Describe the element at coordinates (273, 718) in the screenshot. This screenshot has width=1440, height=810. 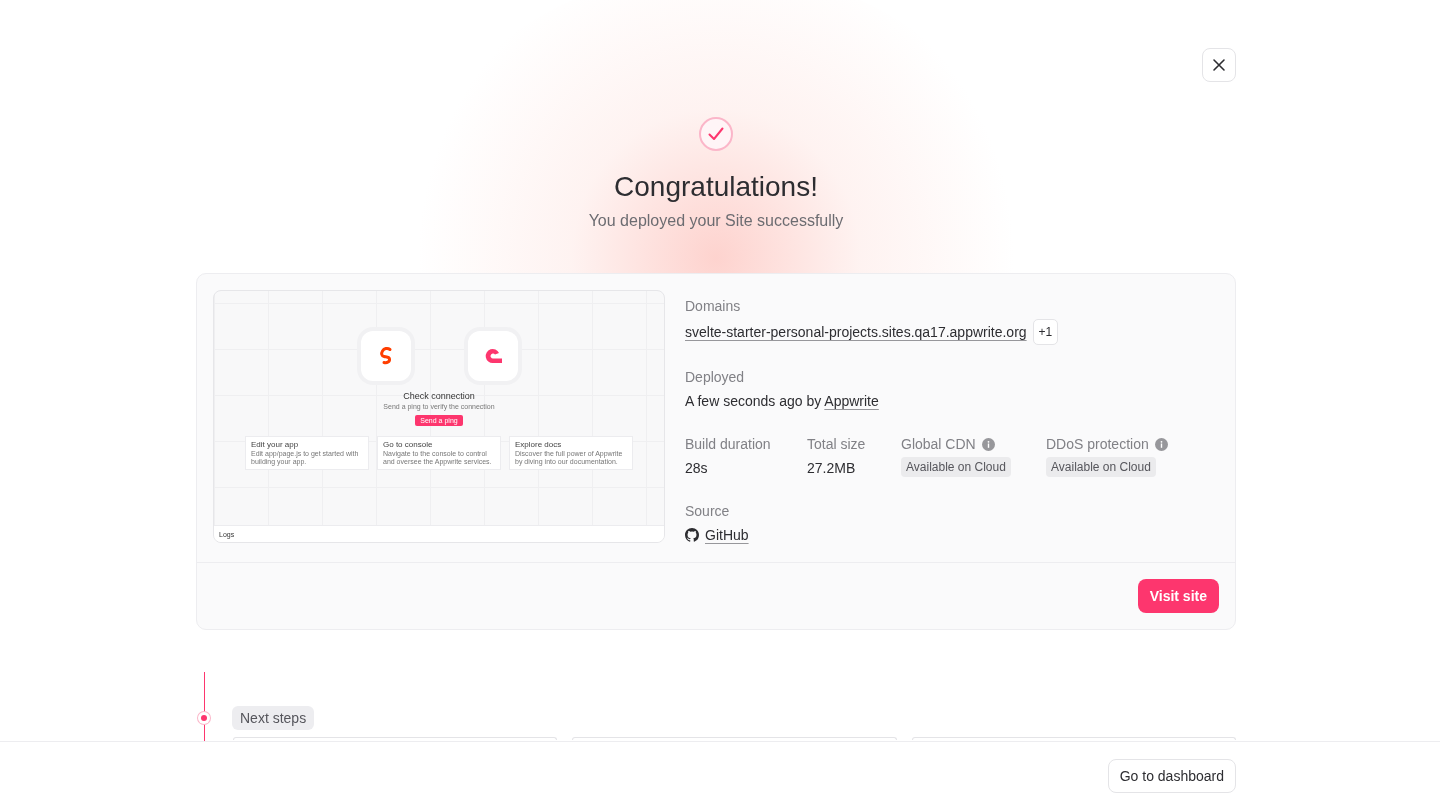
I see `next-steps-label: Next steps` at that location.